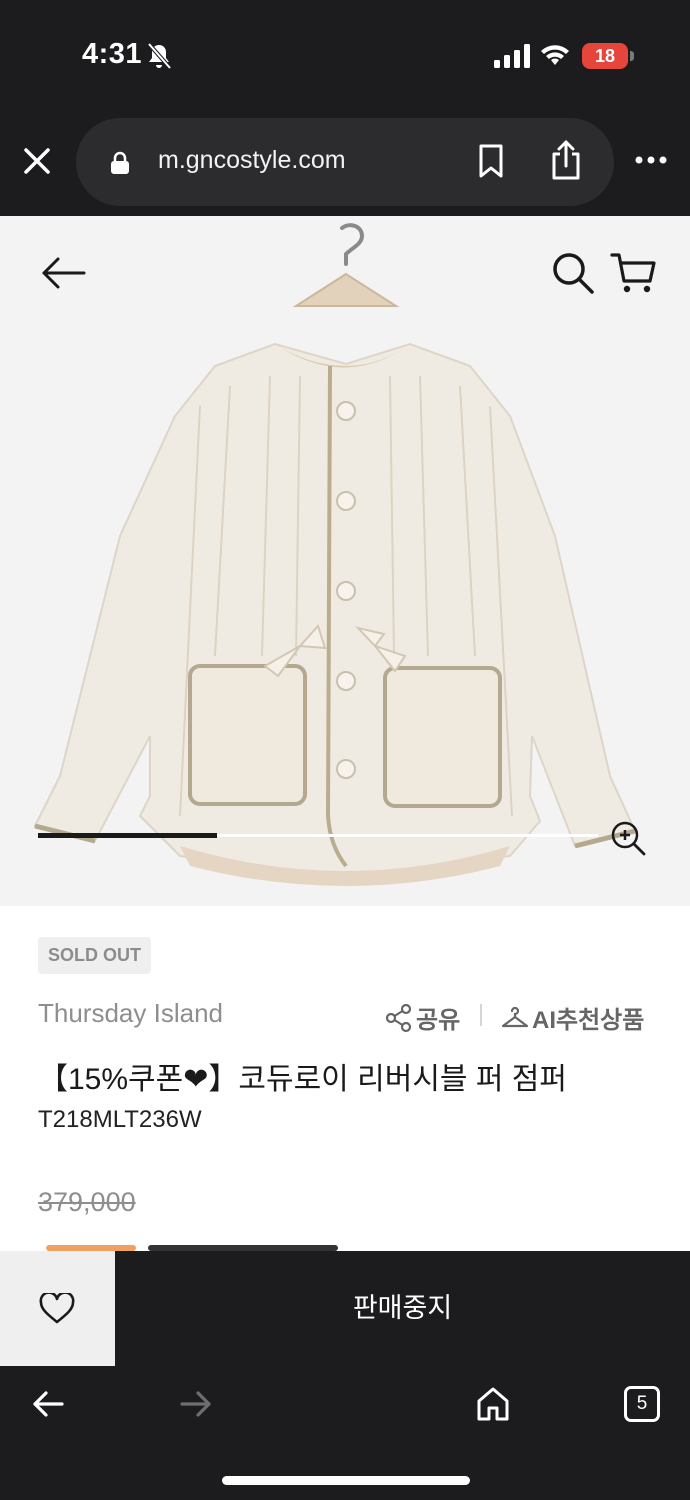 This screenshot has width=690, height=1500. What do you see at coordinates (651, 160) in the screenshot?
I see `more-icon` at bounding box center [651, 160].